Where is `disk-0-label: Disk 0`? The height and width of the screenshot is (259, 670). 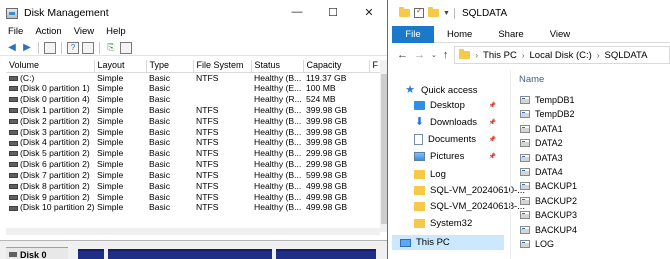
disk-0-label: Disk 0 is located at coordinates (37, 253).